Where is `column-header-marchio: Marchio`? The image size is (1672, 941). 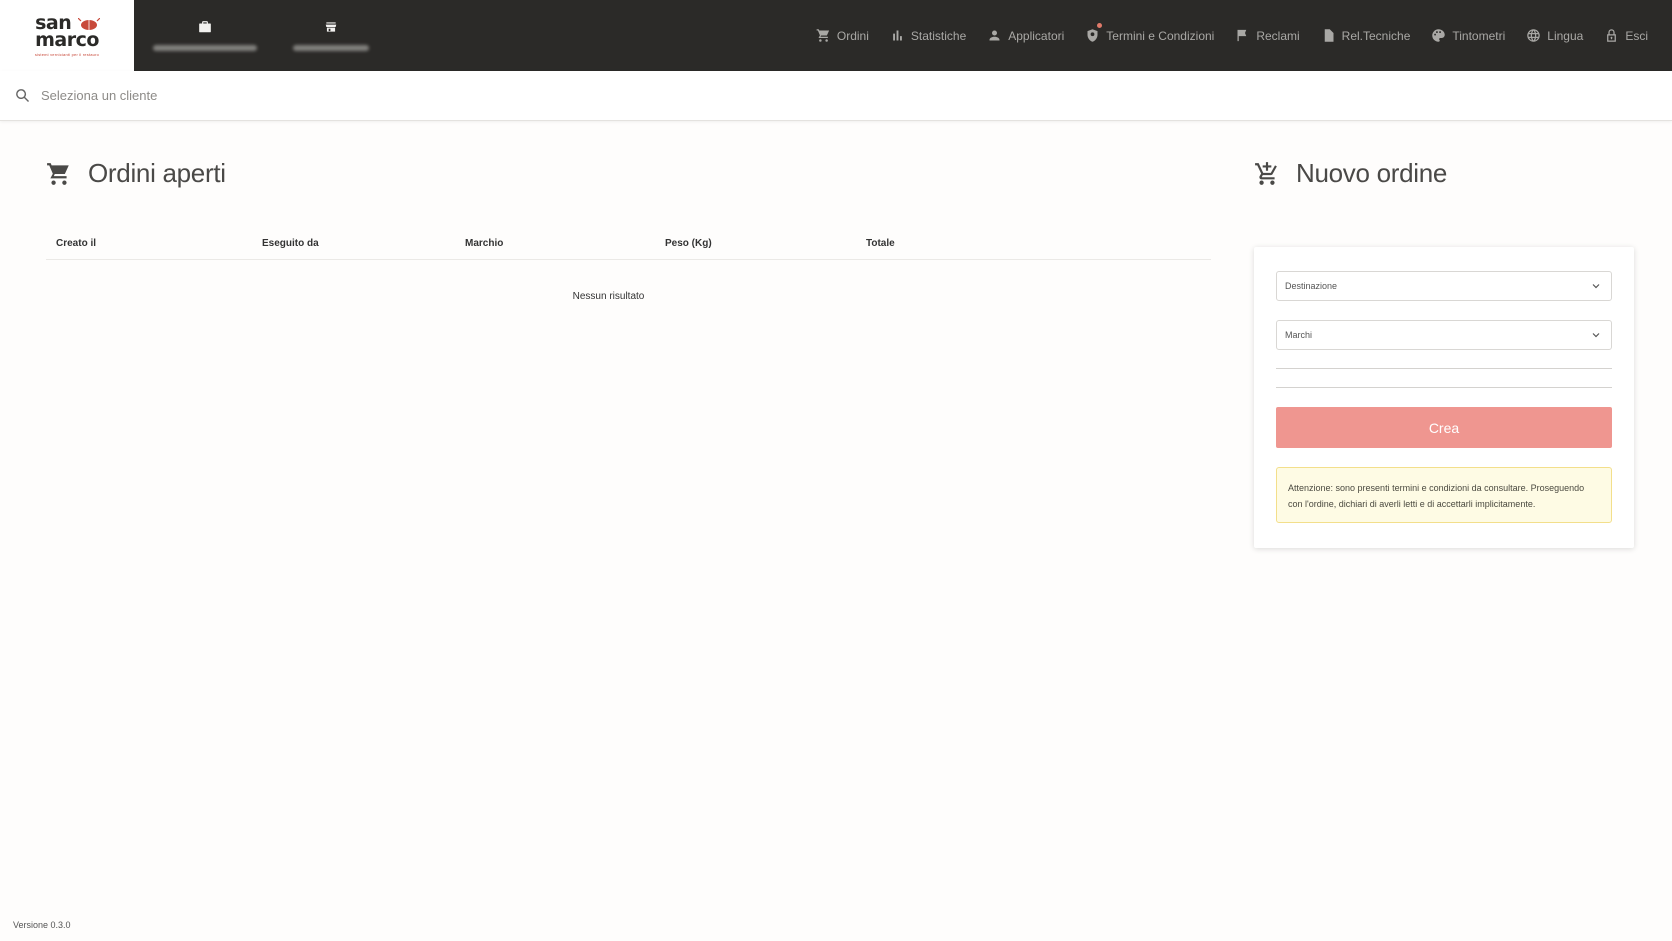
column-header-marchio: Marchio is located at coordinates (484, 243).